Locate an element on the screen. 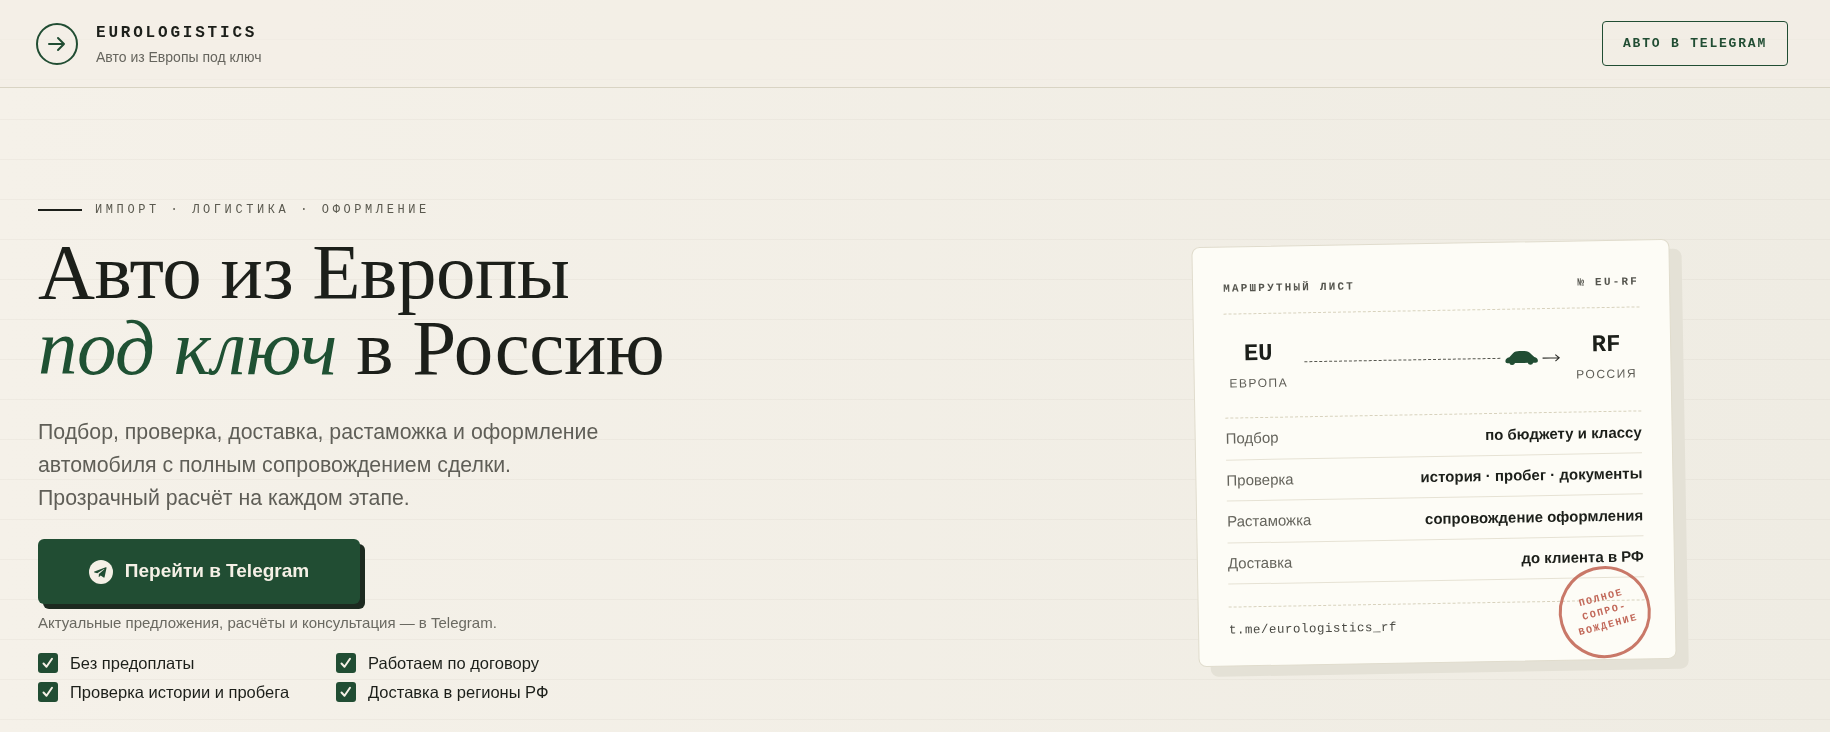 This screenshot has height=732, width=1830. car-icon is located at coordinates (1521, 358).